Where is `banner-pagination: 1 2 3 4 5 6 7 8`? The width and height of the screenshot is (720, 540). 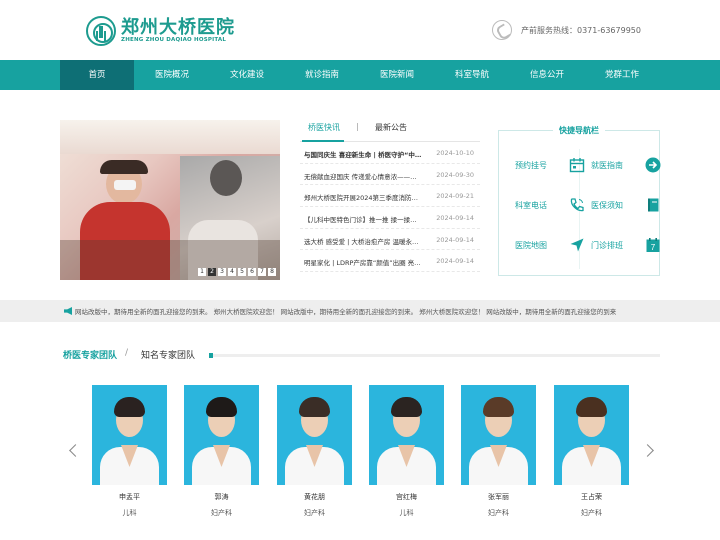 banner-pagination: 1 2 3 4 5 6 7 8 is located at coordinates (237, 272).